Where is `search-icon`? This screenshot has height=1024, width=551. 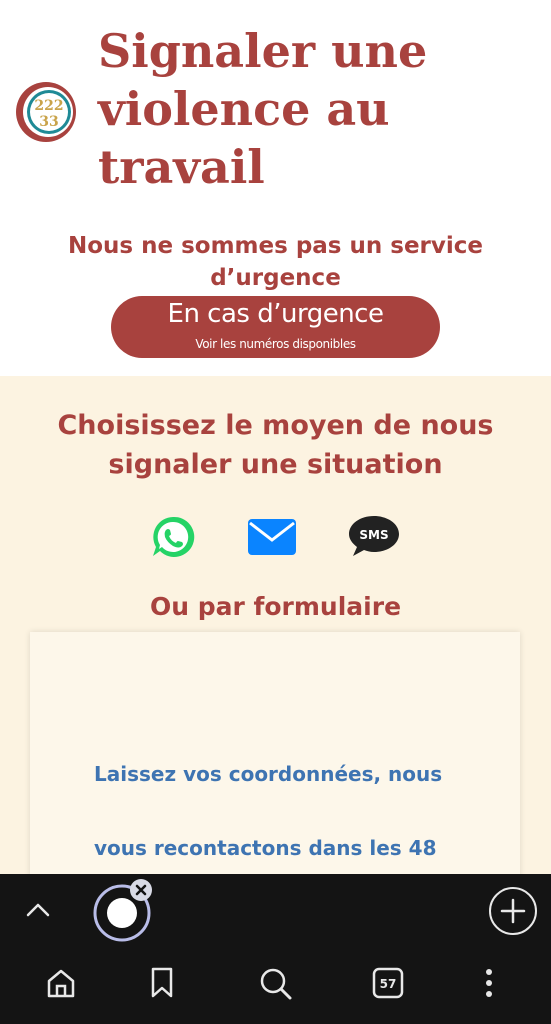 search-icon is located at coordinates (276, 984).